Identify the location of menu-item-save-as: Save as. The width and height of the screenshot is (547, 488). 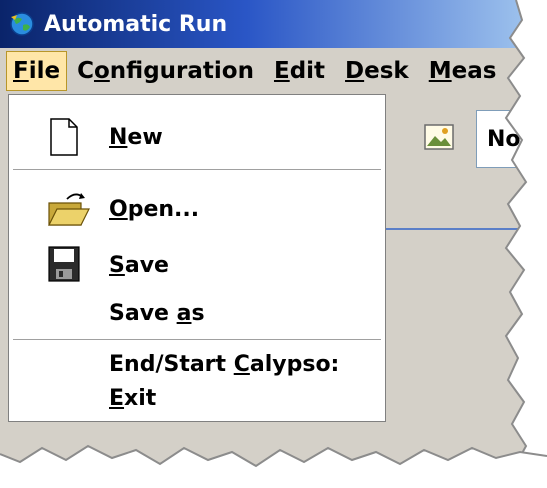
(197, 313).